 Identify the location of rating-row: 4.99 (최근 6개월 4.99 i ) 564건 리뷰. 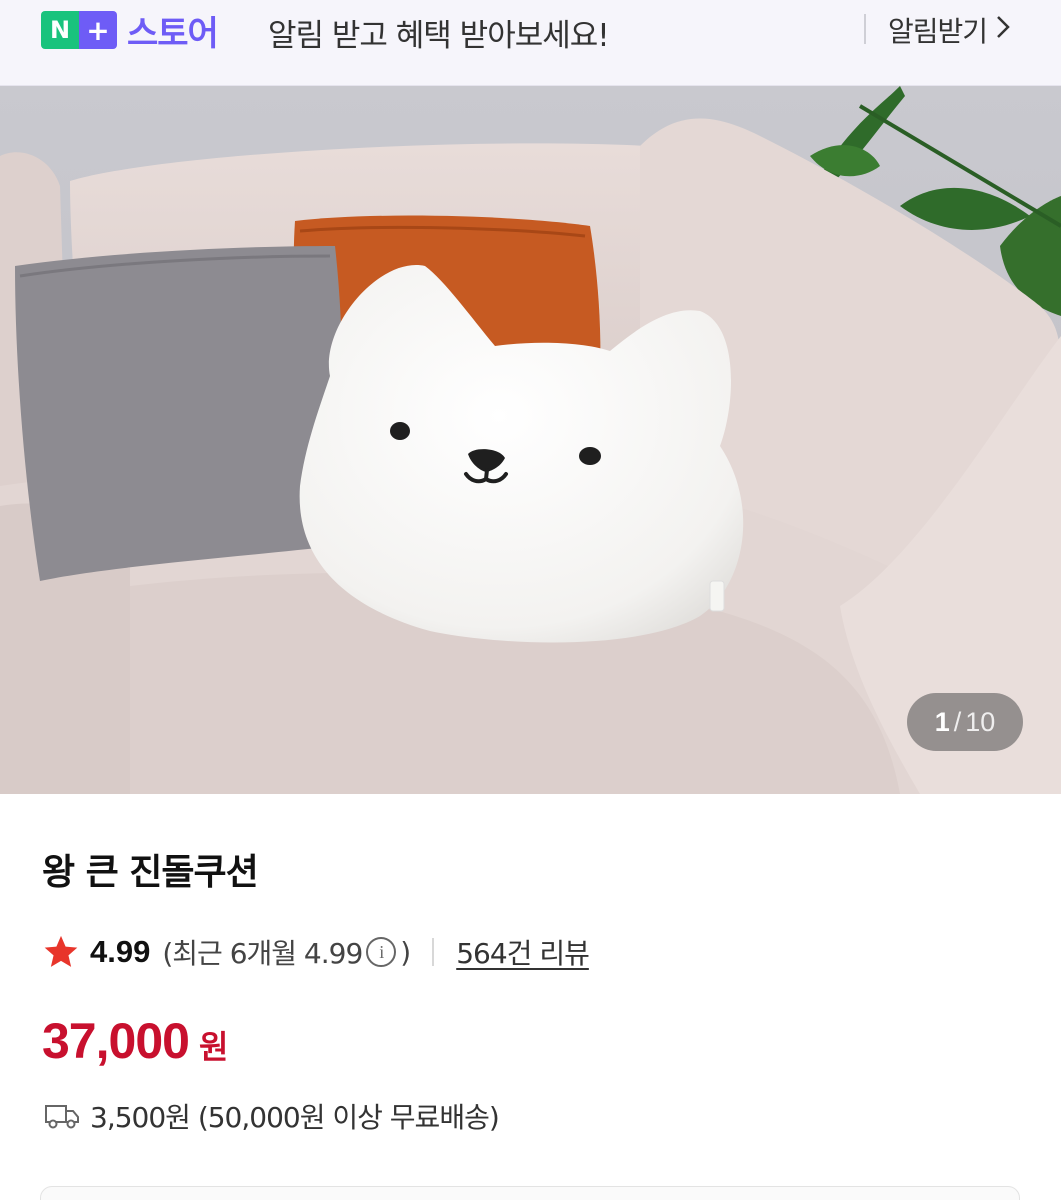
(316, 952).